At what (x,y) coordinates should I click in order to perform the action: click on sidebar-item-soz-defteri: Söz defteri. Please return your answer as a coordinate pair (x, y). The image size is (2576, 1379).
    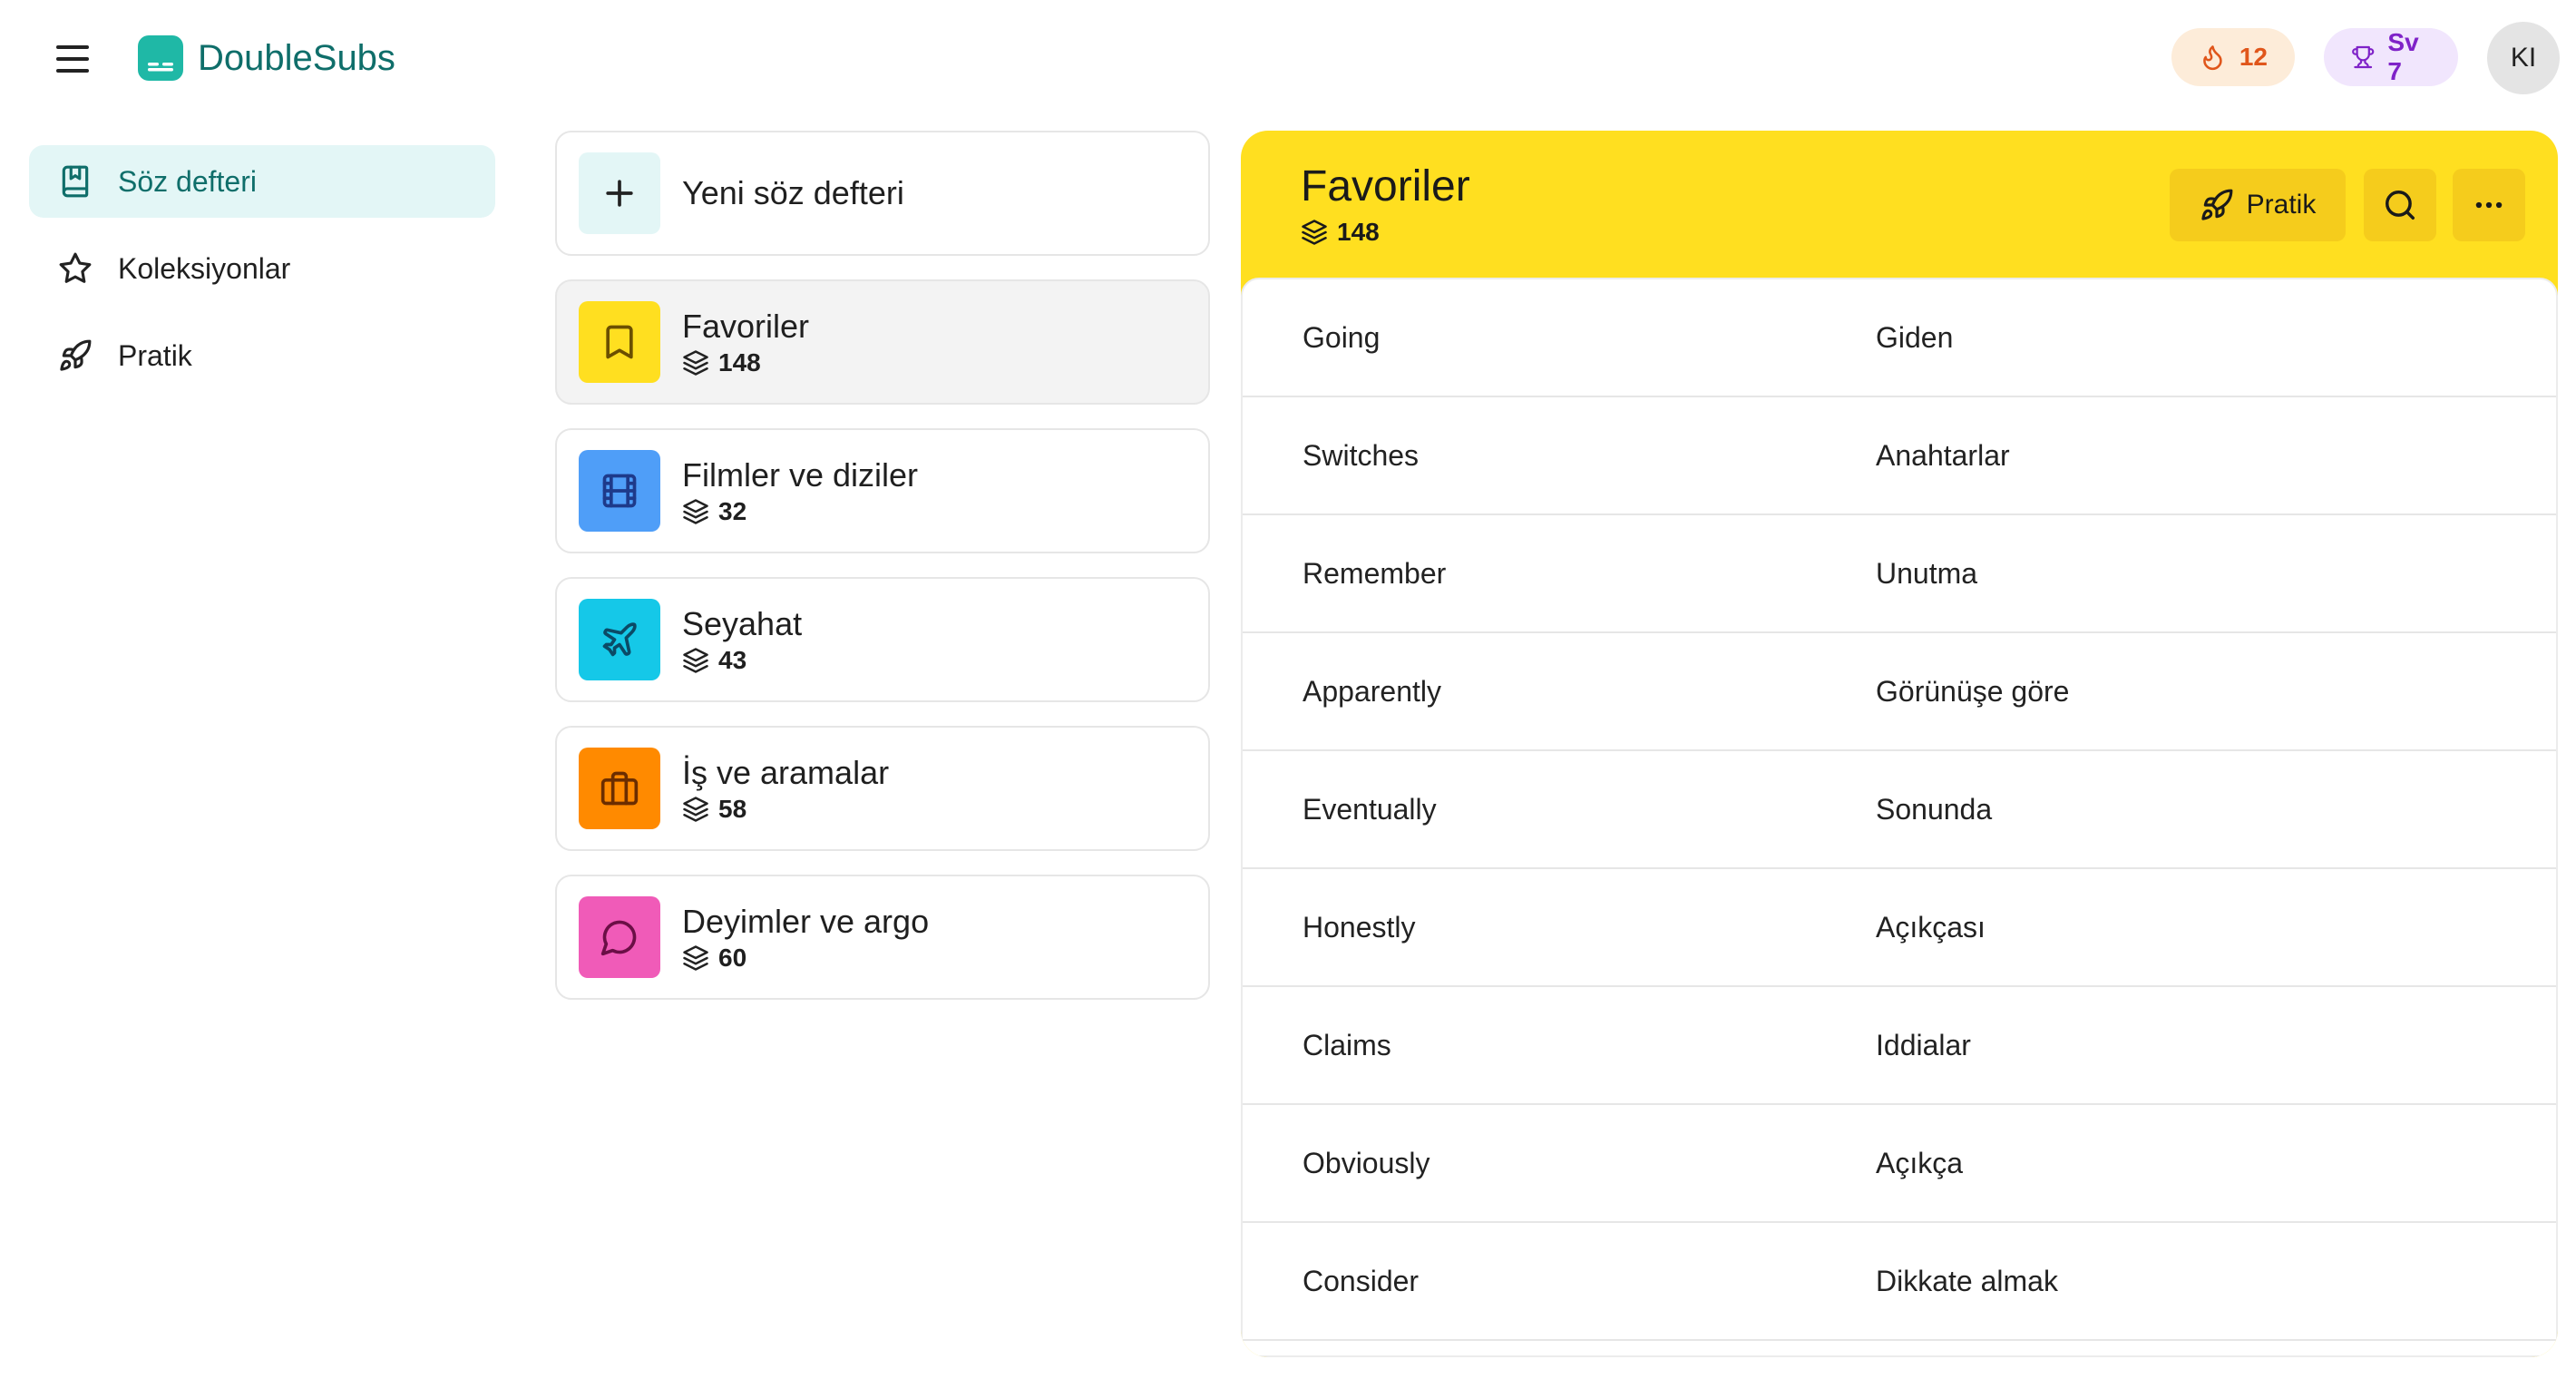
    Looking at the image, I should click on (262, 181).